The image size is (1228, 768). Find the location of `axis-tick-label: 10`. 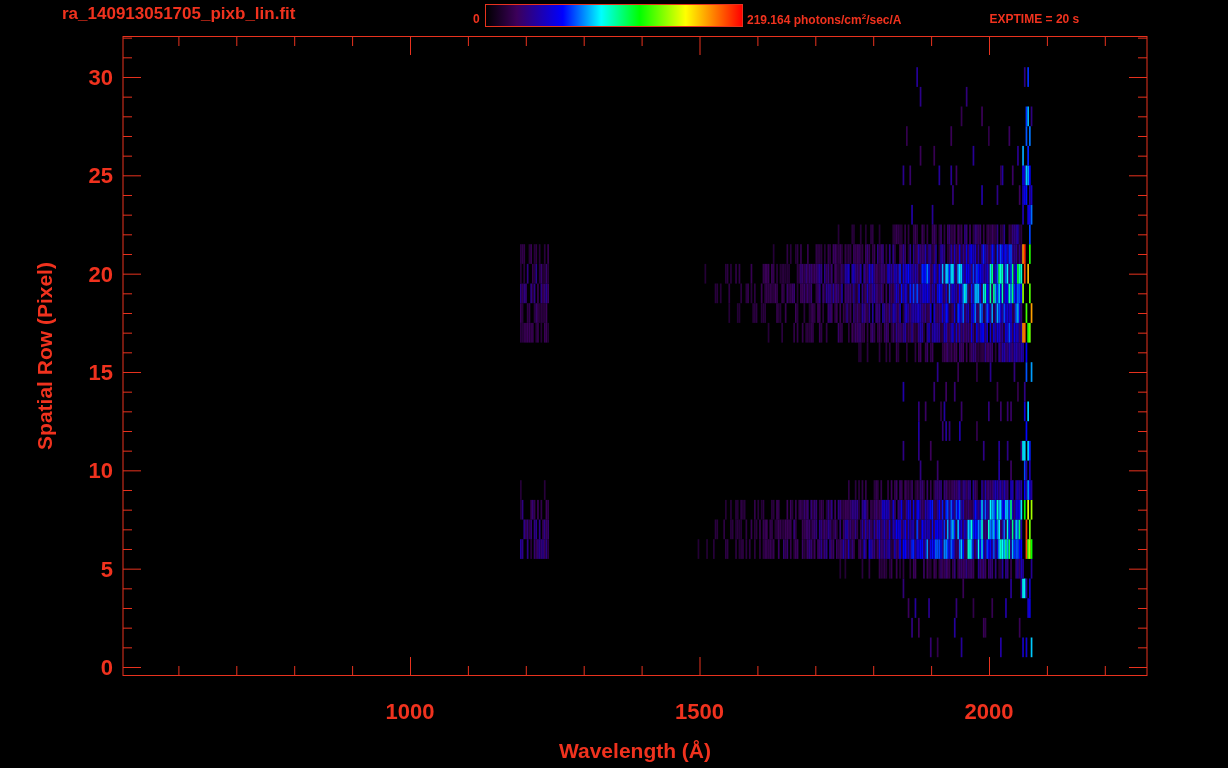

axis-tick-label: 10 is located at coordinates (100, 471).